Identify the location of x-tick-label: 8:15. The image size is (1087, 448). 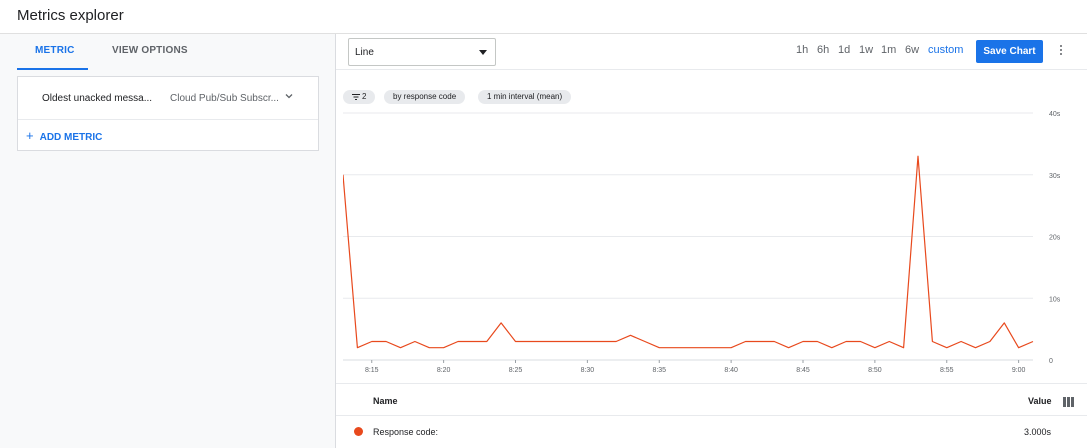
(372, 370).